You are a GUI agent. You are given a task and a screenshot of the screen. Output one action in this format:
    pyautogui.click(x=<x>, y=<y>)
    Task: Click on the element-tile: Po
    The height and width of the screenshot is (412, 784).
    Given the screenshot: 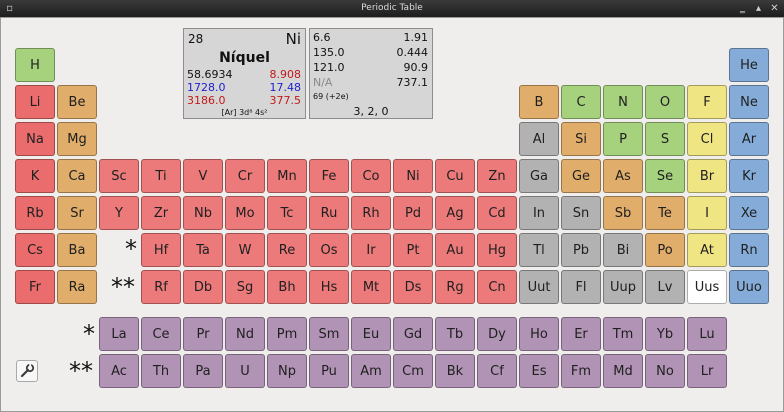 What is the action you would take?
    pyautogui.click(x=665, y=250)
    